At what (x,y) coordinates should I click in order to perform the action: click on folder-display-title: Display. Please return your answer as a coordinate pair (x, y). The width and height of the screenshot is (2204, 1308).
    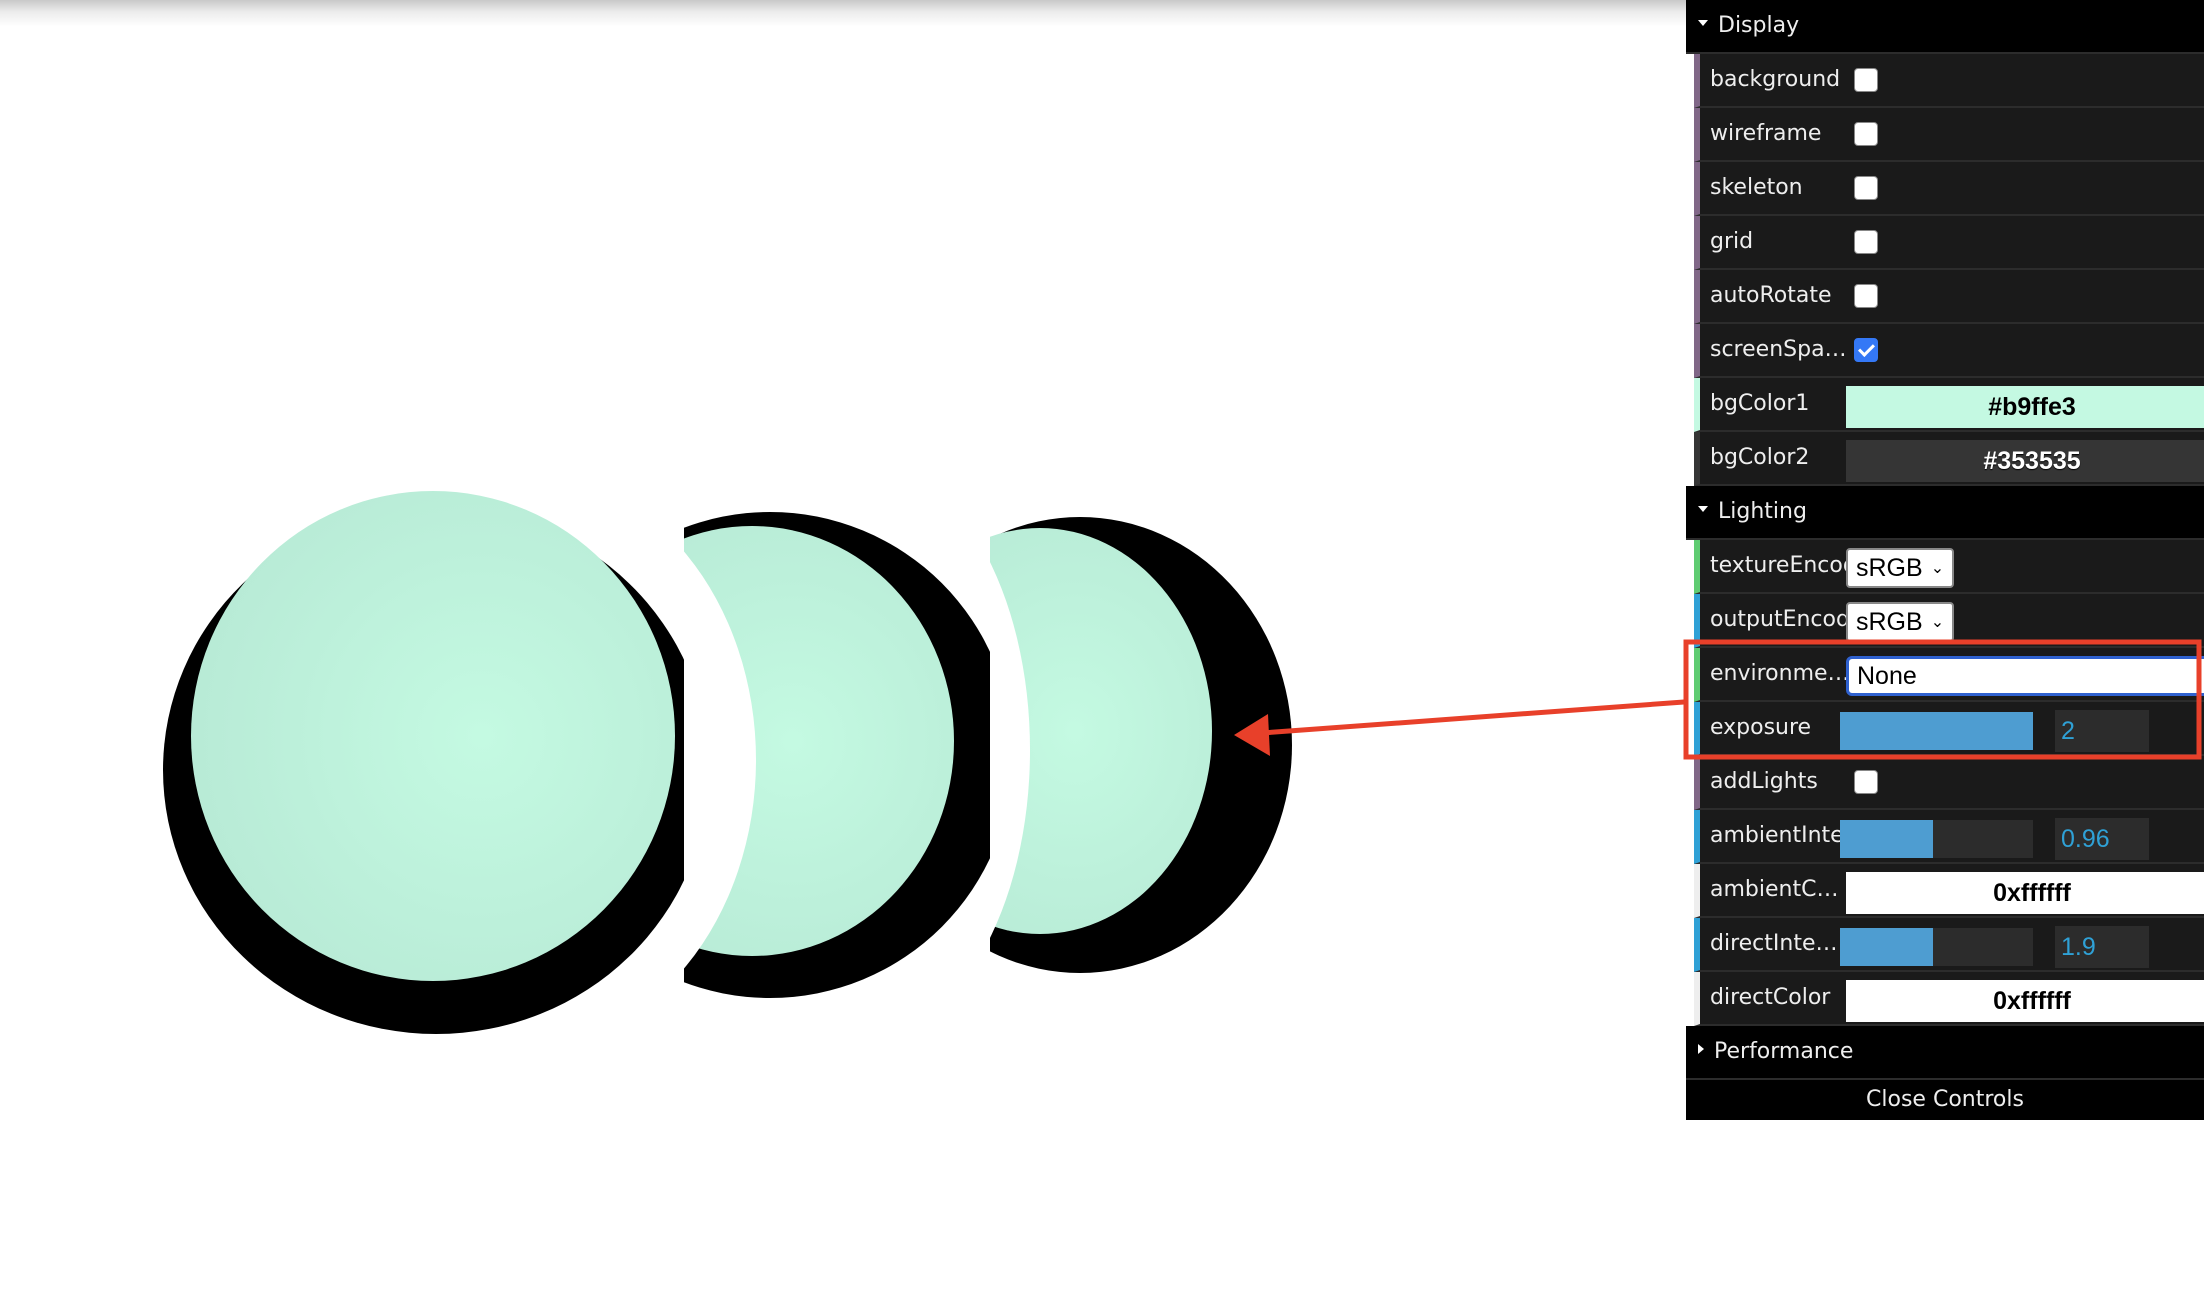
    Looking at the image, I should click on (1945, 27).